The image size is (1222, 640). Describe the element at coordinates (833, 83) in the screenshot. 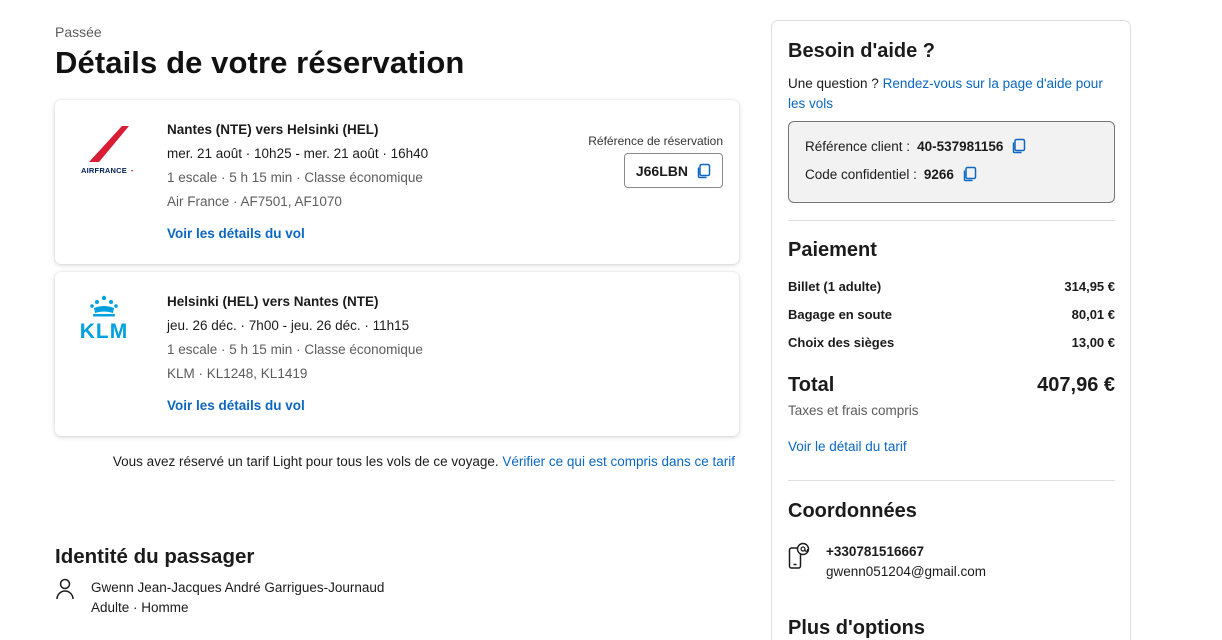

I see `help-question: Une question ?` at that location.